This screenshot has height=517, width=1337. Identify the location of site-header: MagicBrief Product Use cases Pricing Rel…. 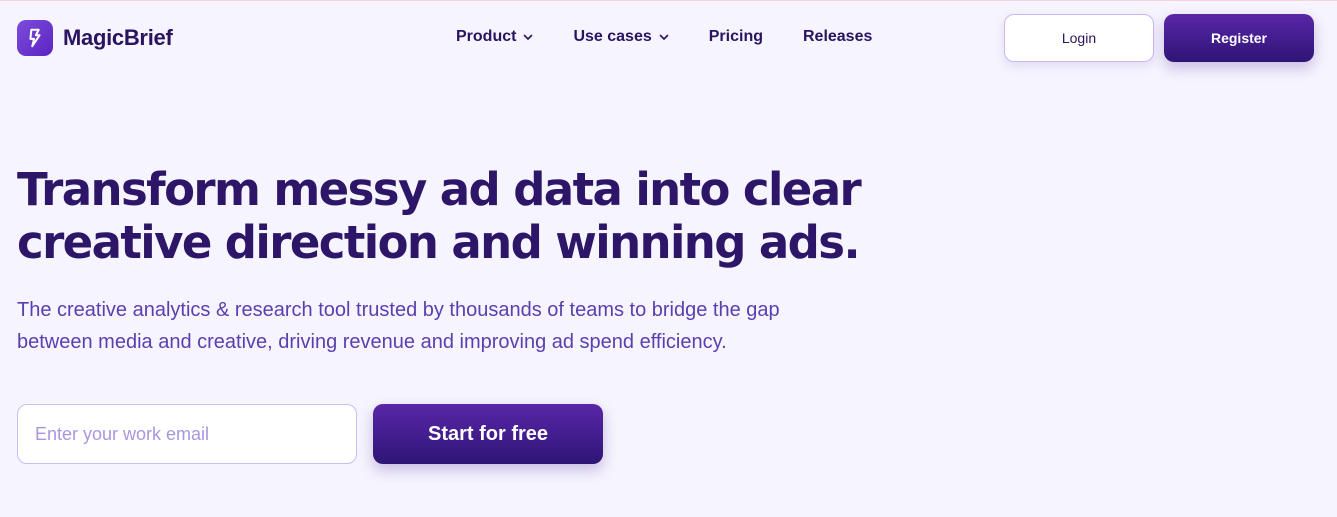
(668, 39).